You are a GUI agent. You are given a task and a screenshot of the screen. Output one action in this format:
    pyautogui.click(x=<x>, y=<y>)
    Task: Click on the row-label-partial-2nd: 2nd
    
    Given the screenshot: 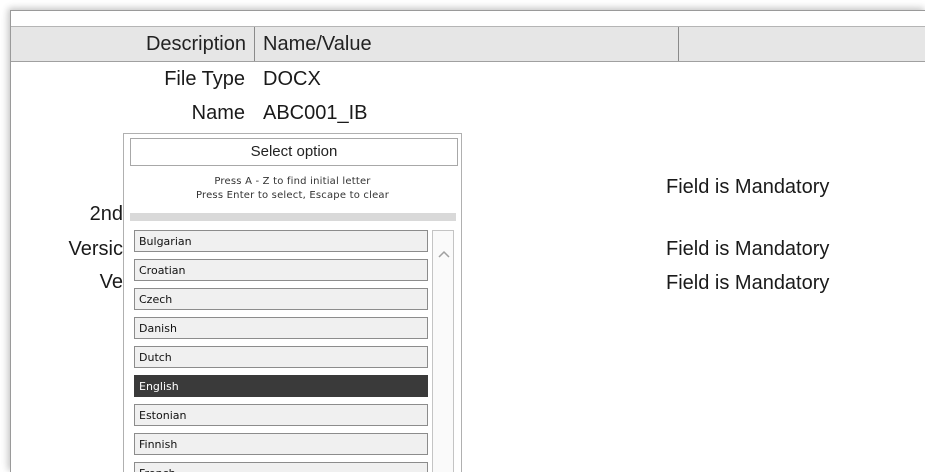 What is the action you would take?
    pyautogui.click(x=106, y=214)
    